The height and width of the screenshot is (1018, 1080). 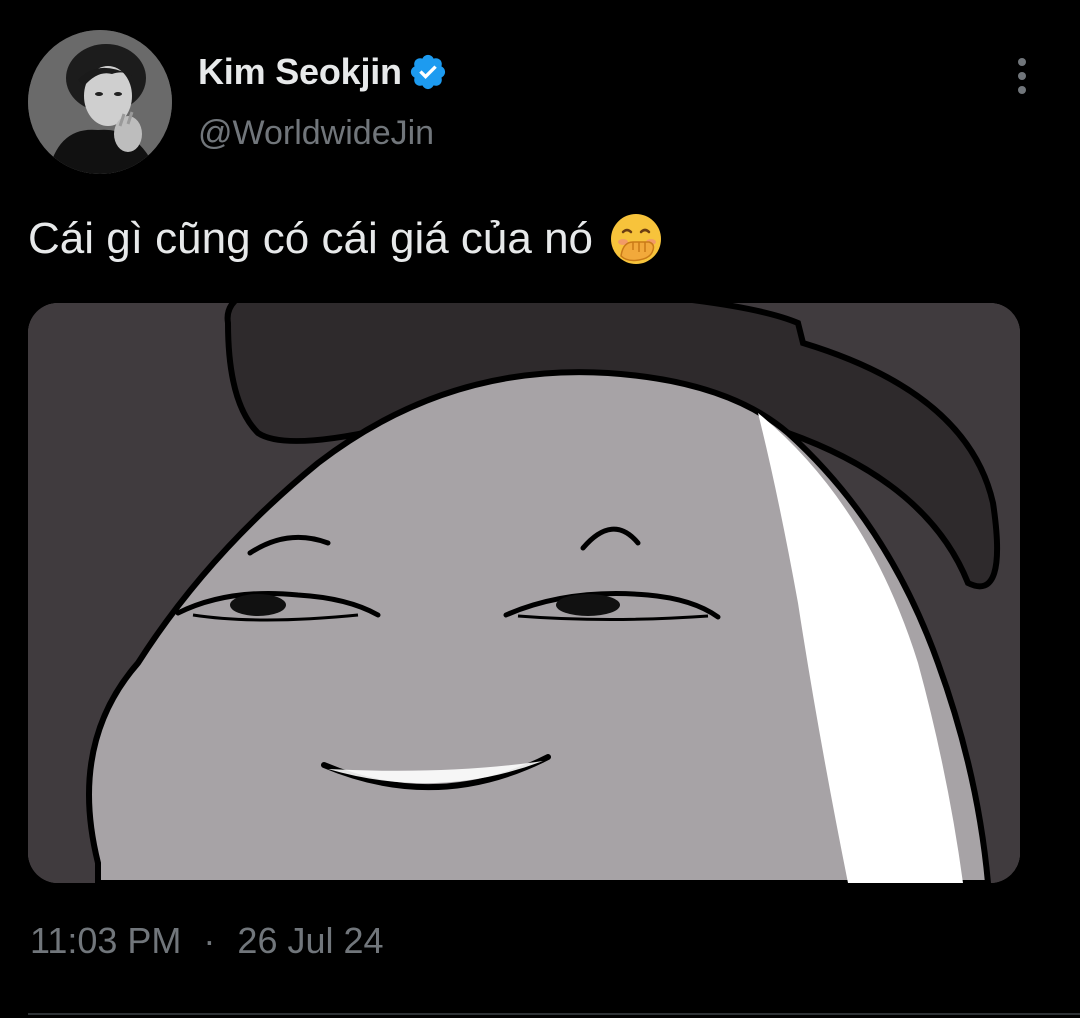 I want to click on author-handle: @WorldwideJin, so click(x=316, y=133).